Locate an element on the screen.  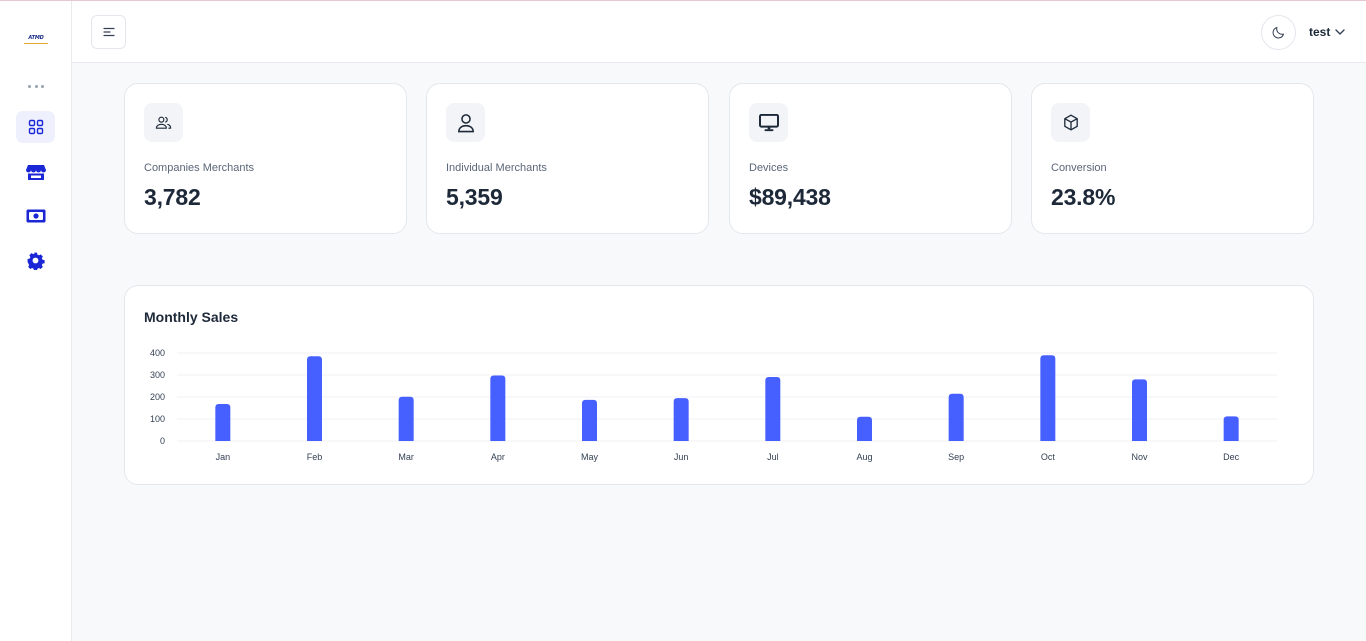
cash-icon is located at coordinates (35, 216).